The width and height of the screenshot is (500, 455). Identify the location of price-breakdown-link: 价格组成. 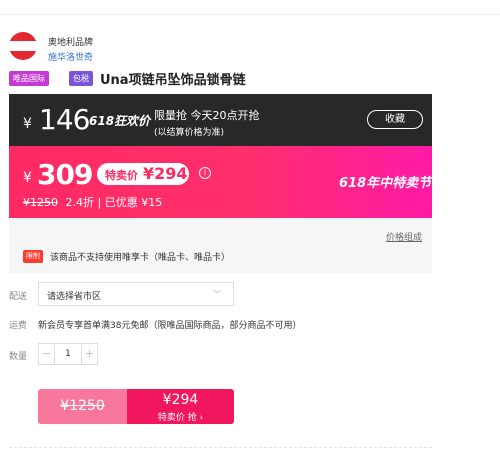
(404, 236).